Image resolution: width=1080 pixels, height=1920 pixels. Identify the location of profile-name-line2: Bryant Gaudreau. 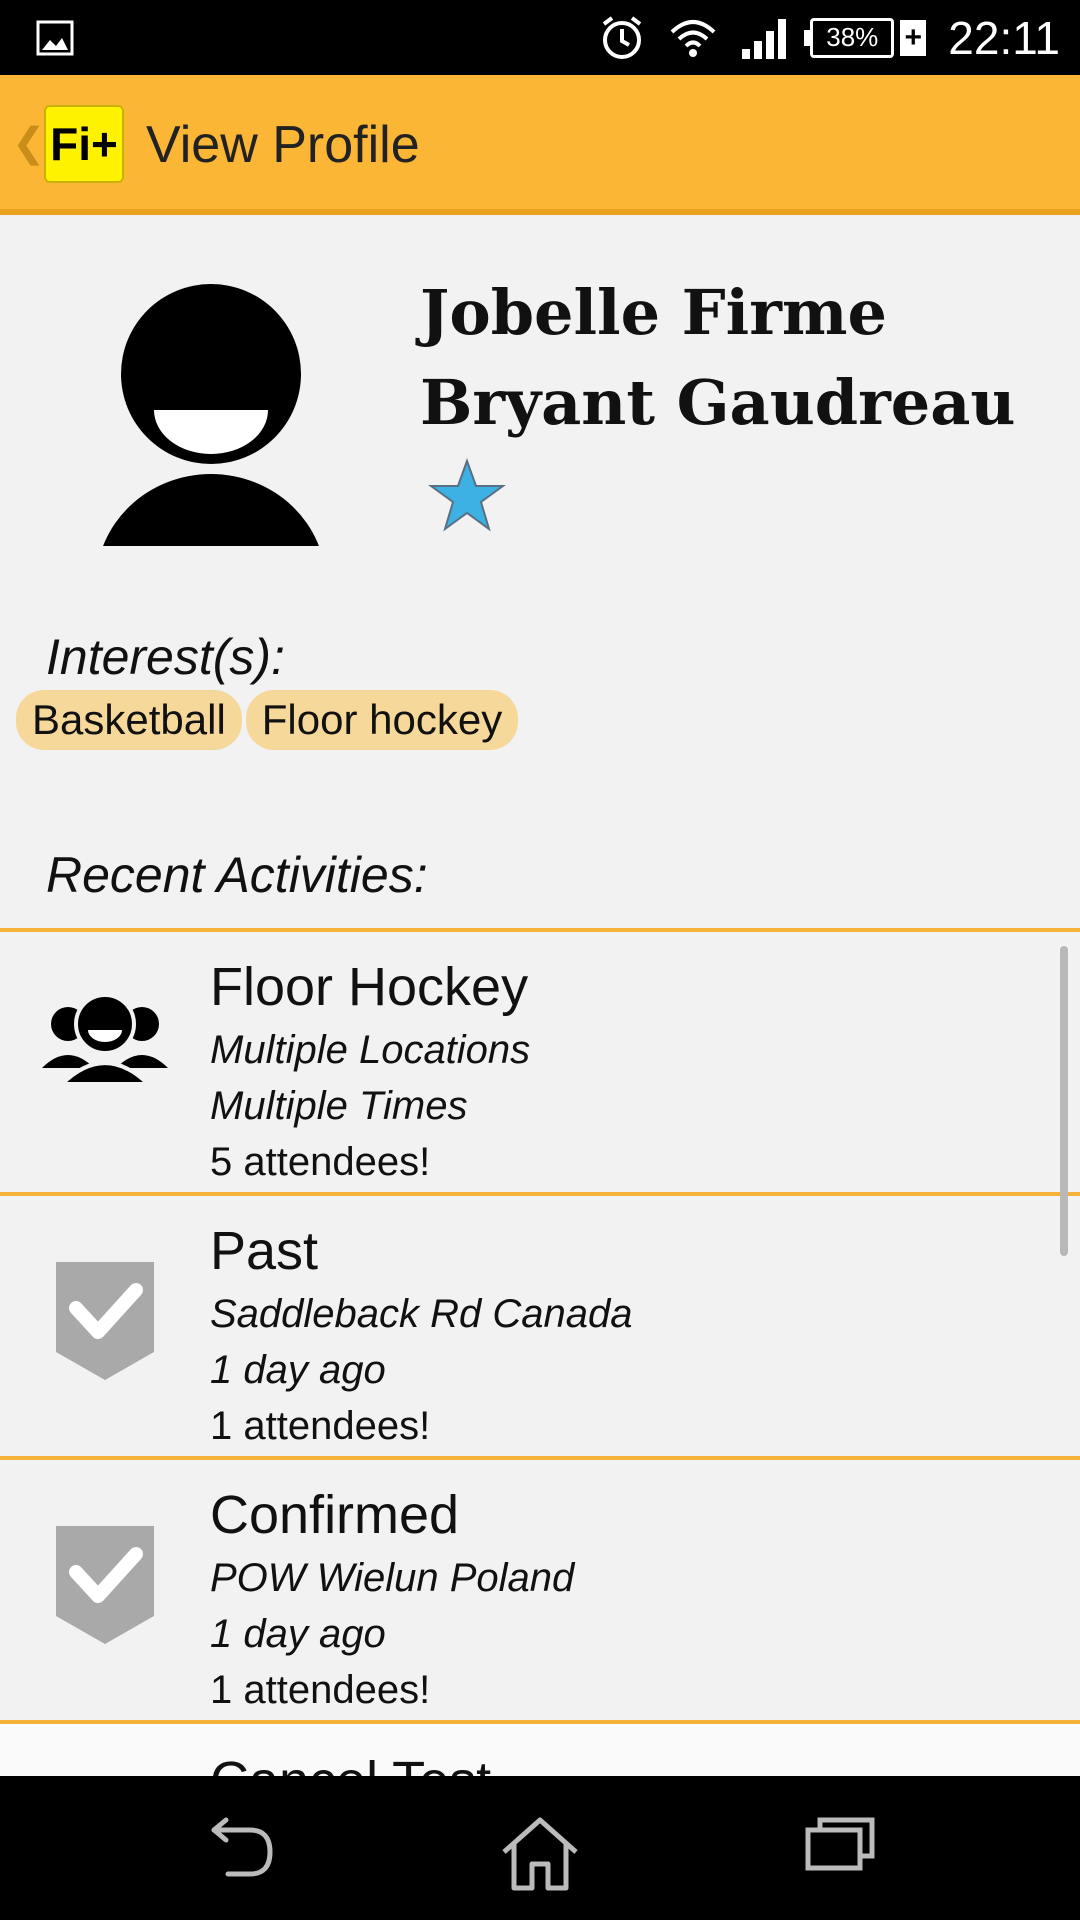
(718, 402).